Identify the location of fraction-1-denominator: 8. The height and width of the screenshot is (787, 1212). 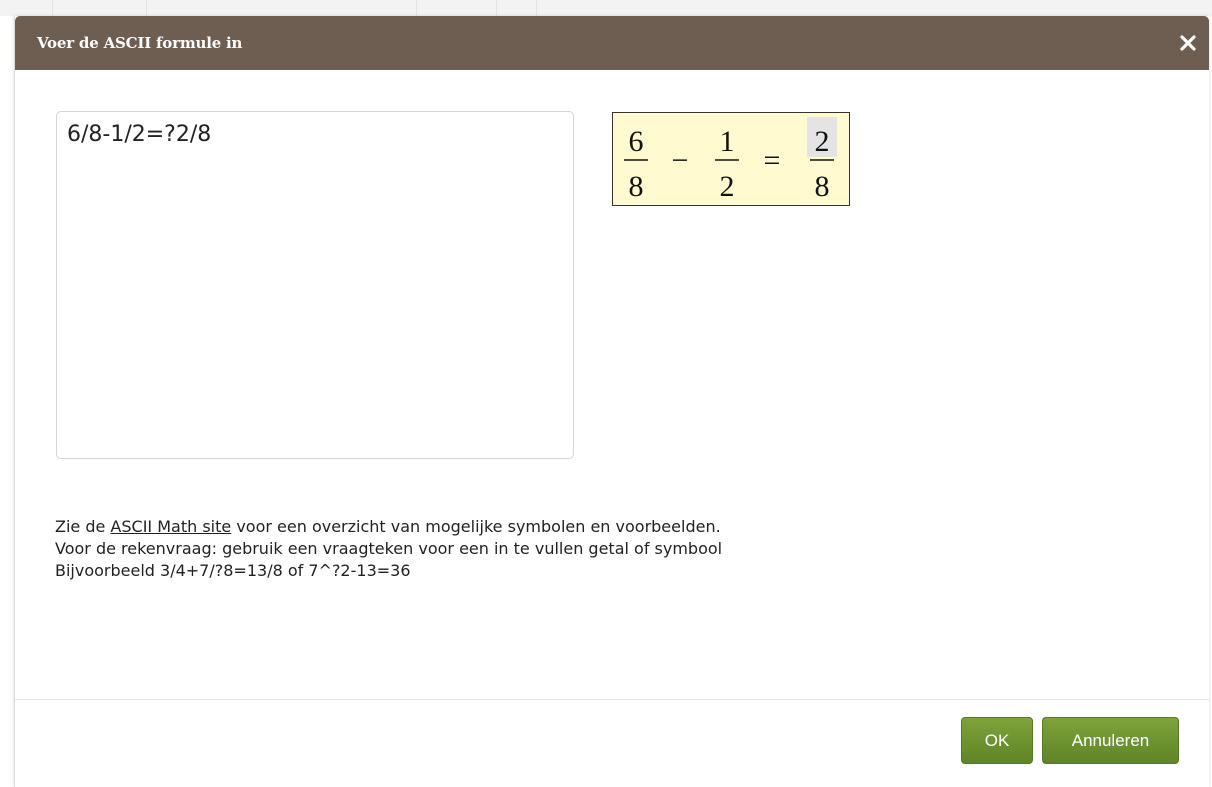
(636, 186).